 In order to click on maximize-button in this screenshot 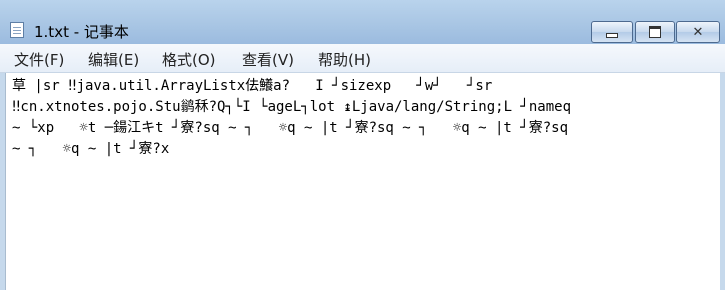, I will do `click(655, 32)`.